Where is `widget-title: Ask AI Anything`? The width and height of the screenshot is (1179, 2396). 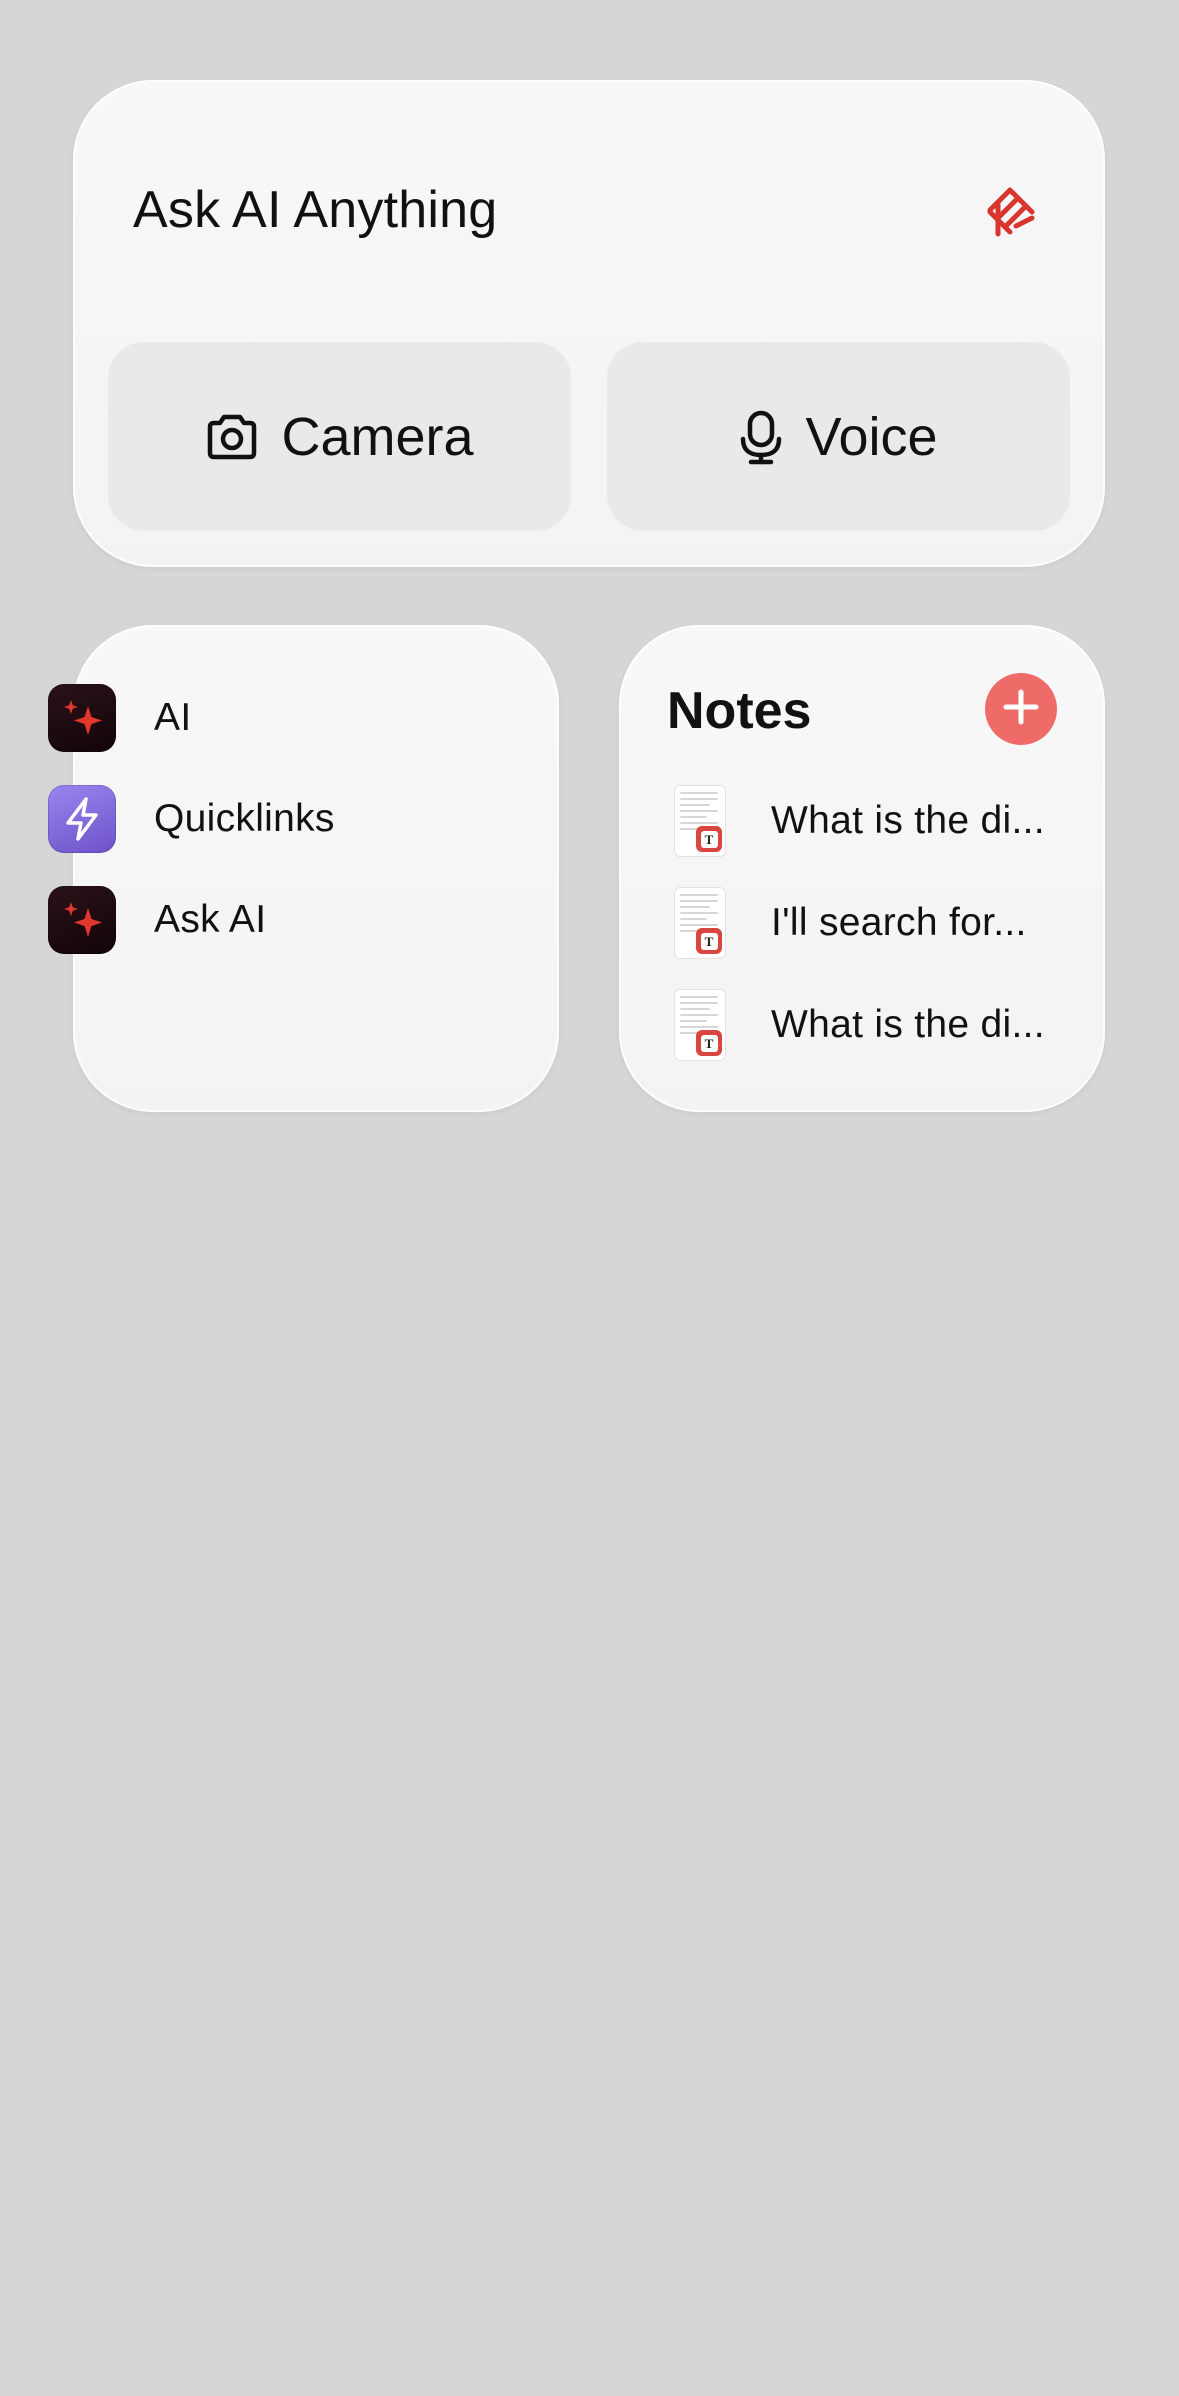 widget-title: Ask AI Anything is located at coordinates (315, 210).